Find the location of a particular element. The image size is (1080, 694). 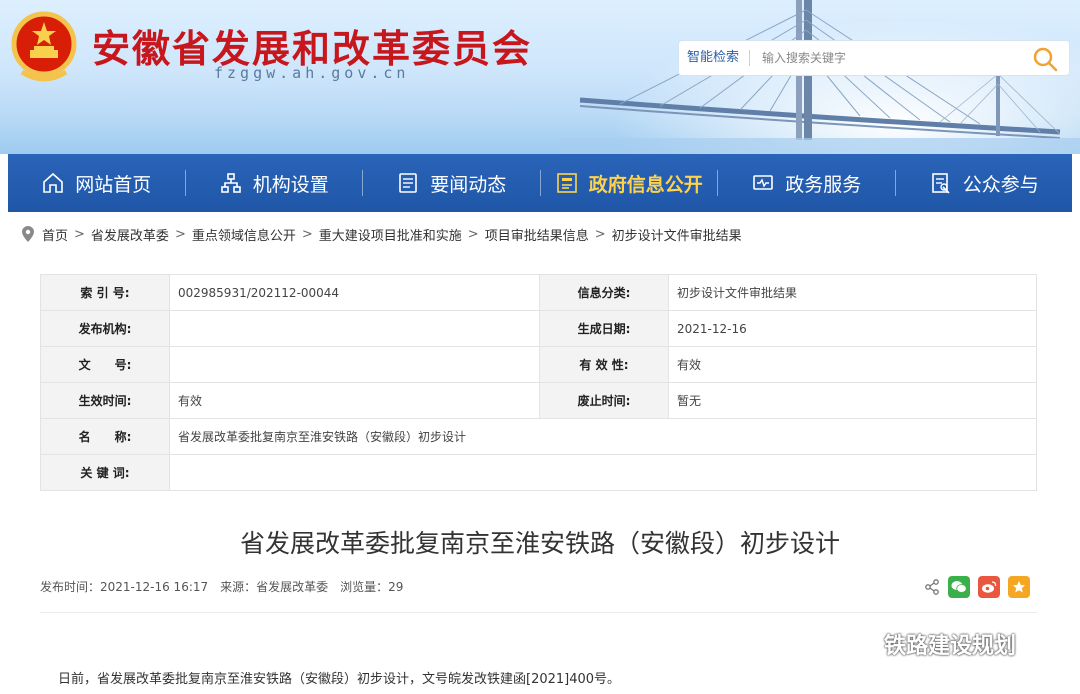

breadcrumb-ndrc: 省发展改革委 is located at coordinates (130, 234).